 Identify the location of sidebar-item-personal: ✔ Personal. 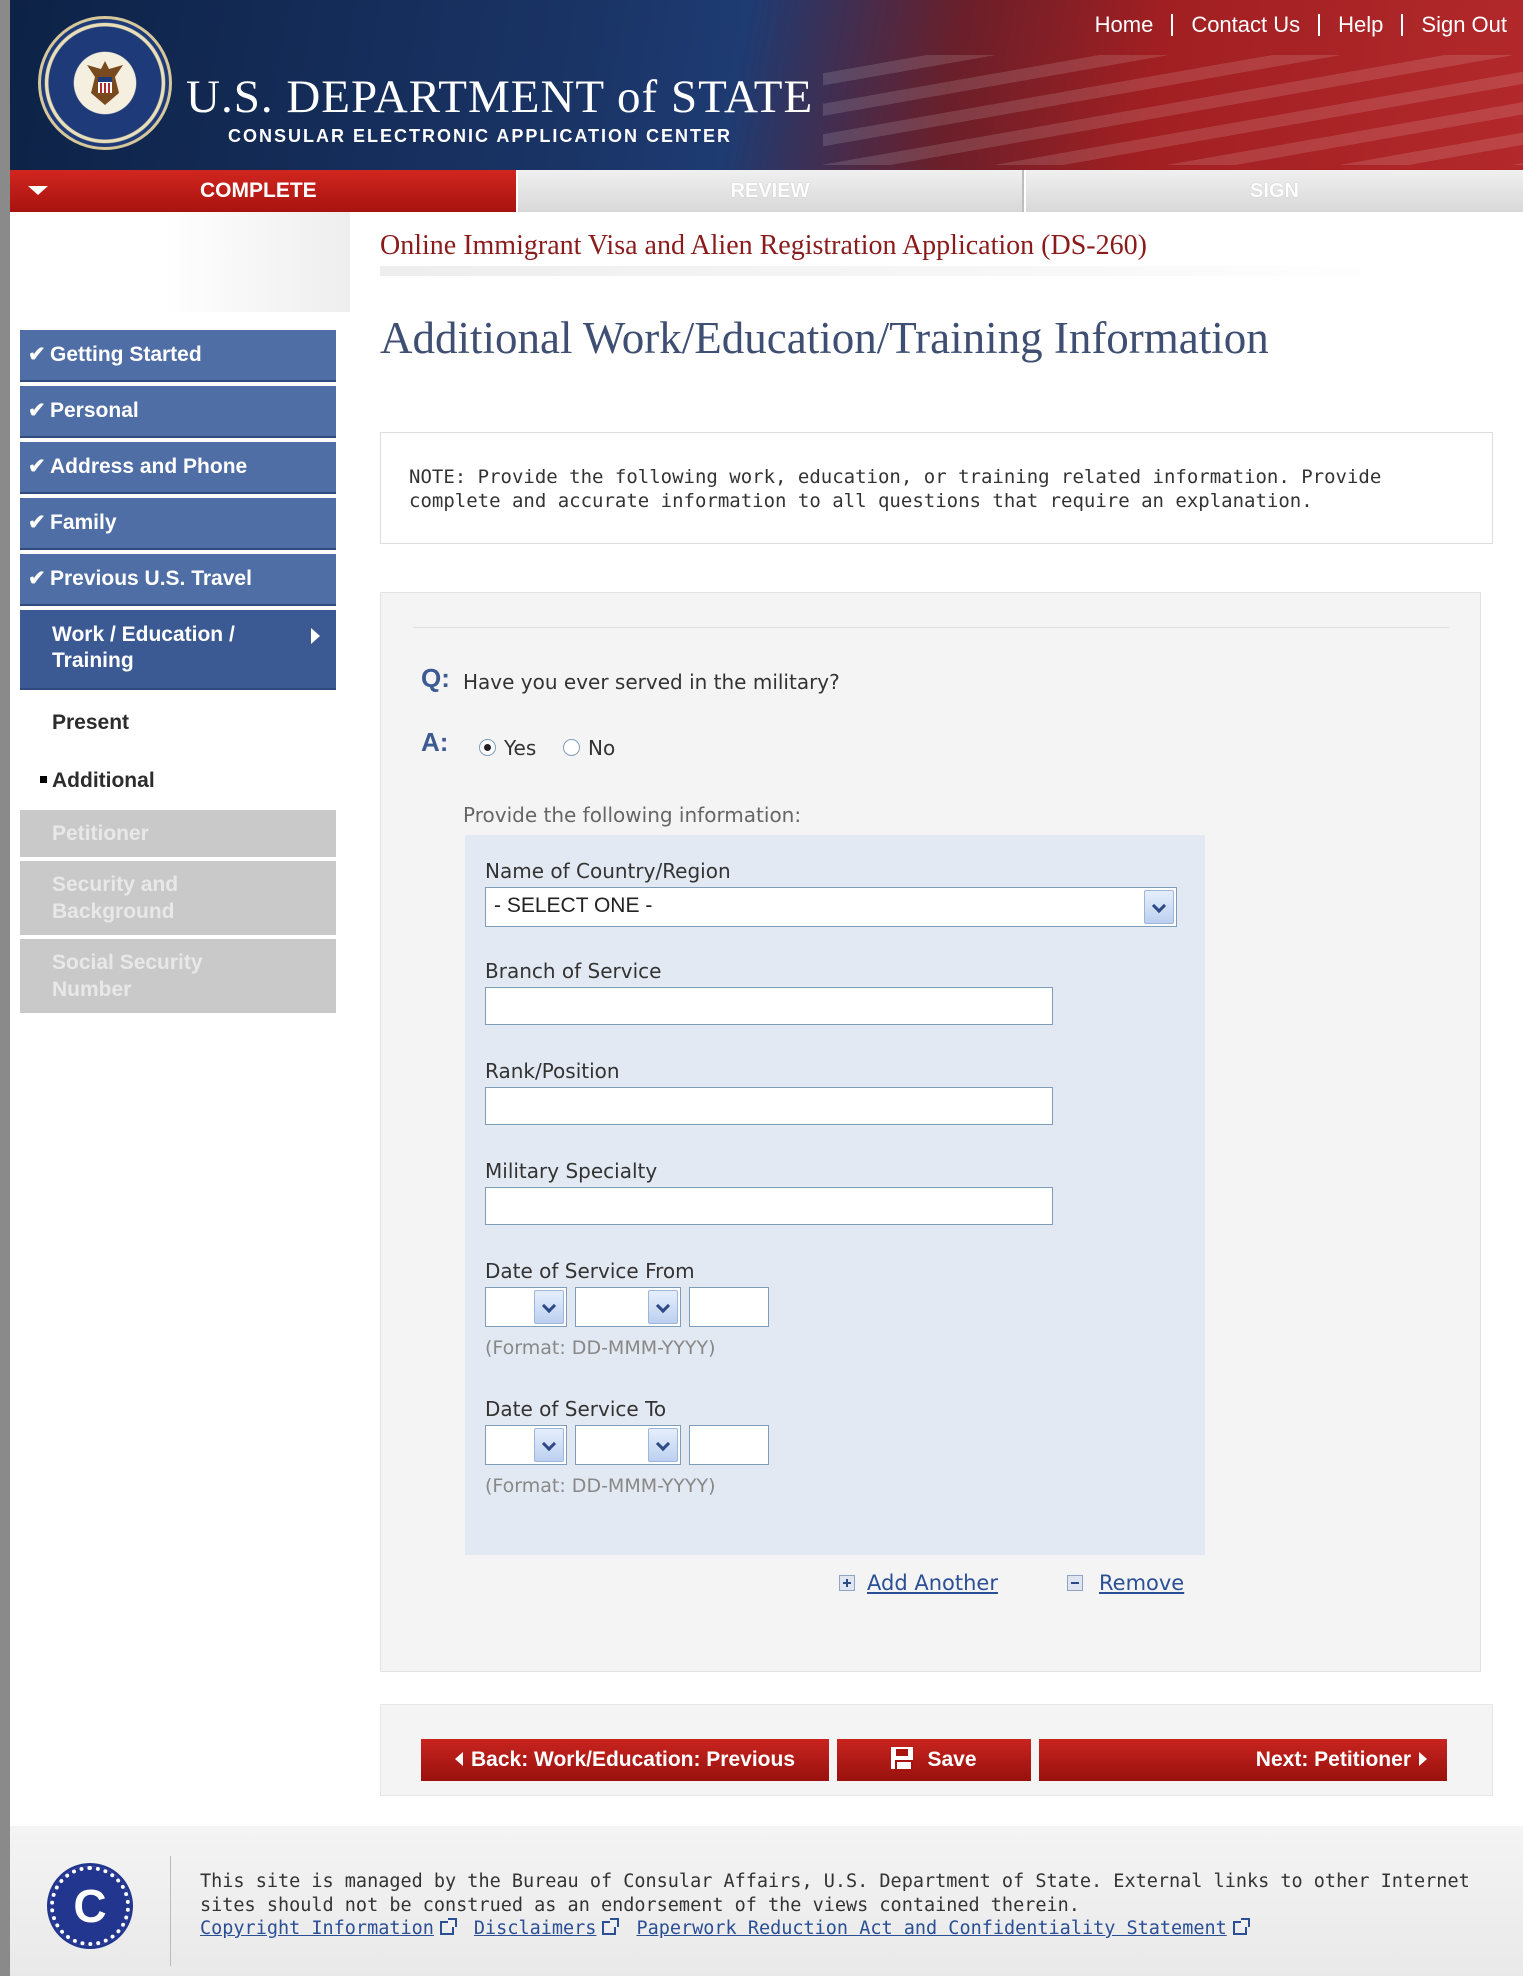
(178, 412).